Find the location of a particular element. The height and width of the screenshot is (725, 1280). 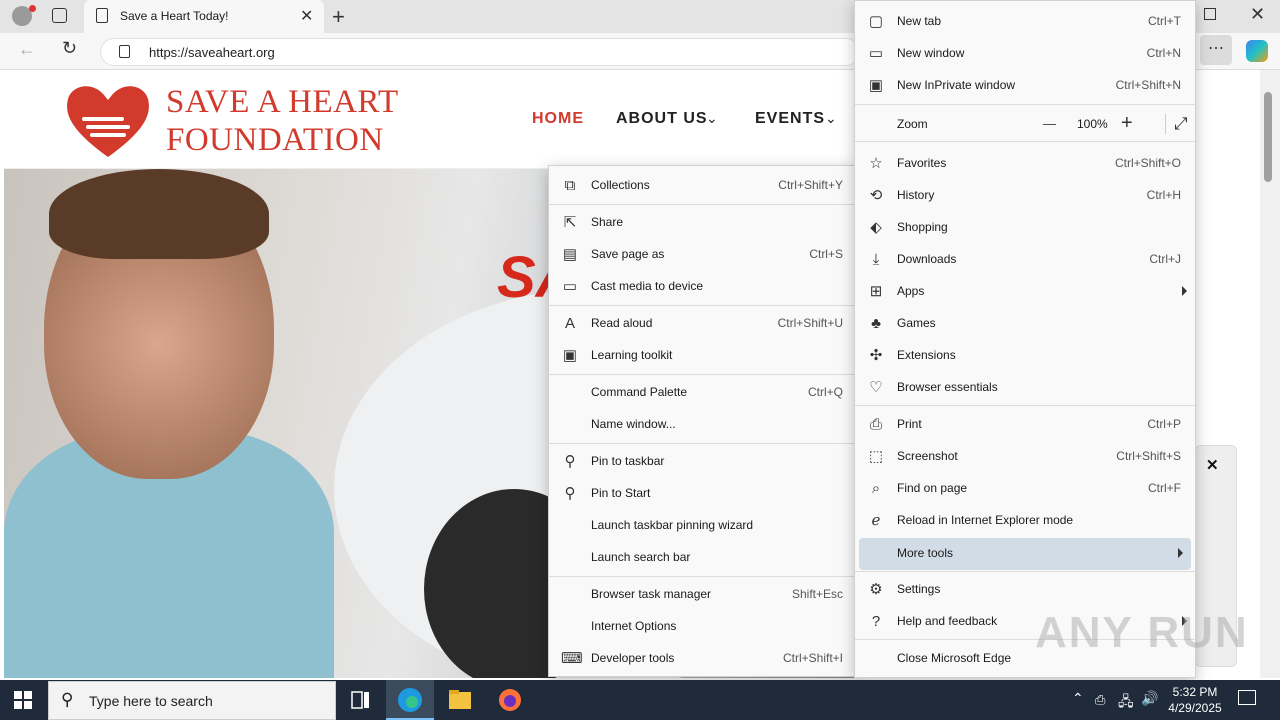

close-tab-icon: ✕ is located at coordinates (306, 16).